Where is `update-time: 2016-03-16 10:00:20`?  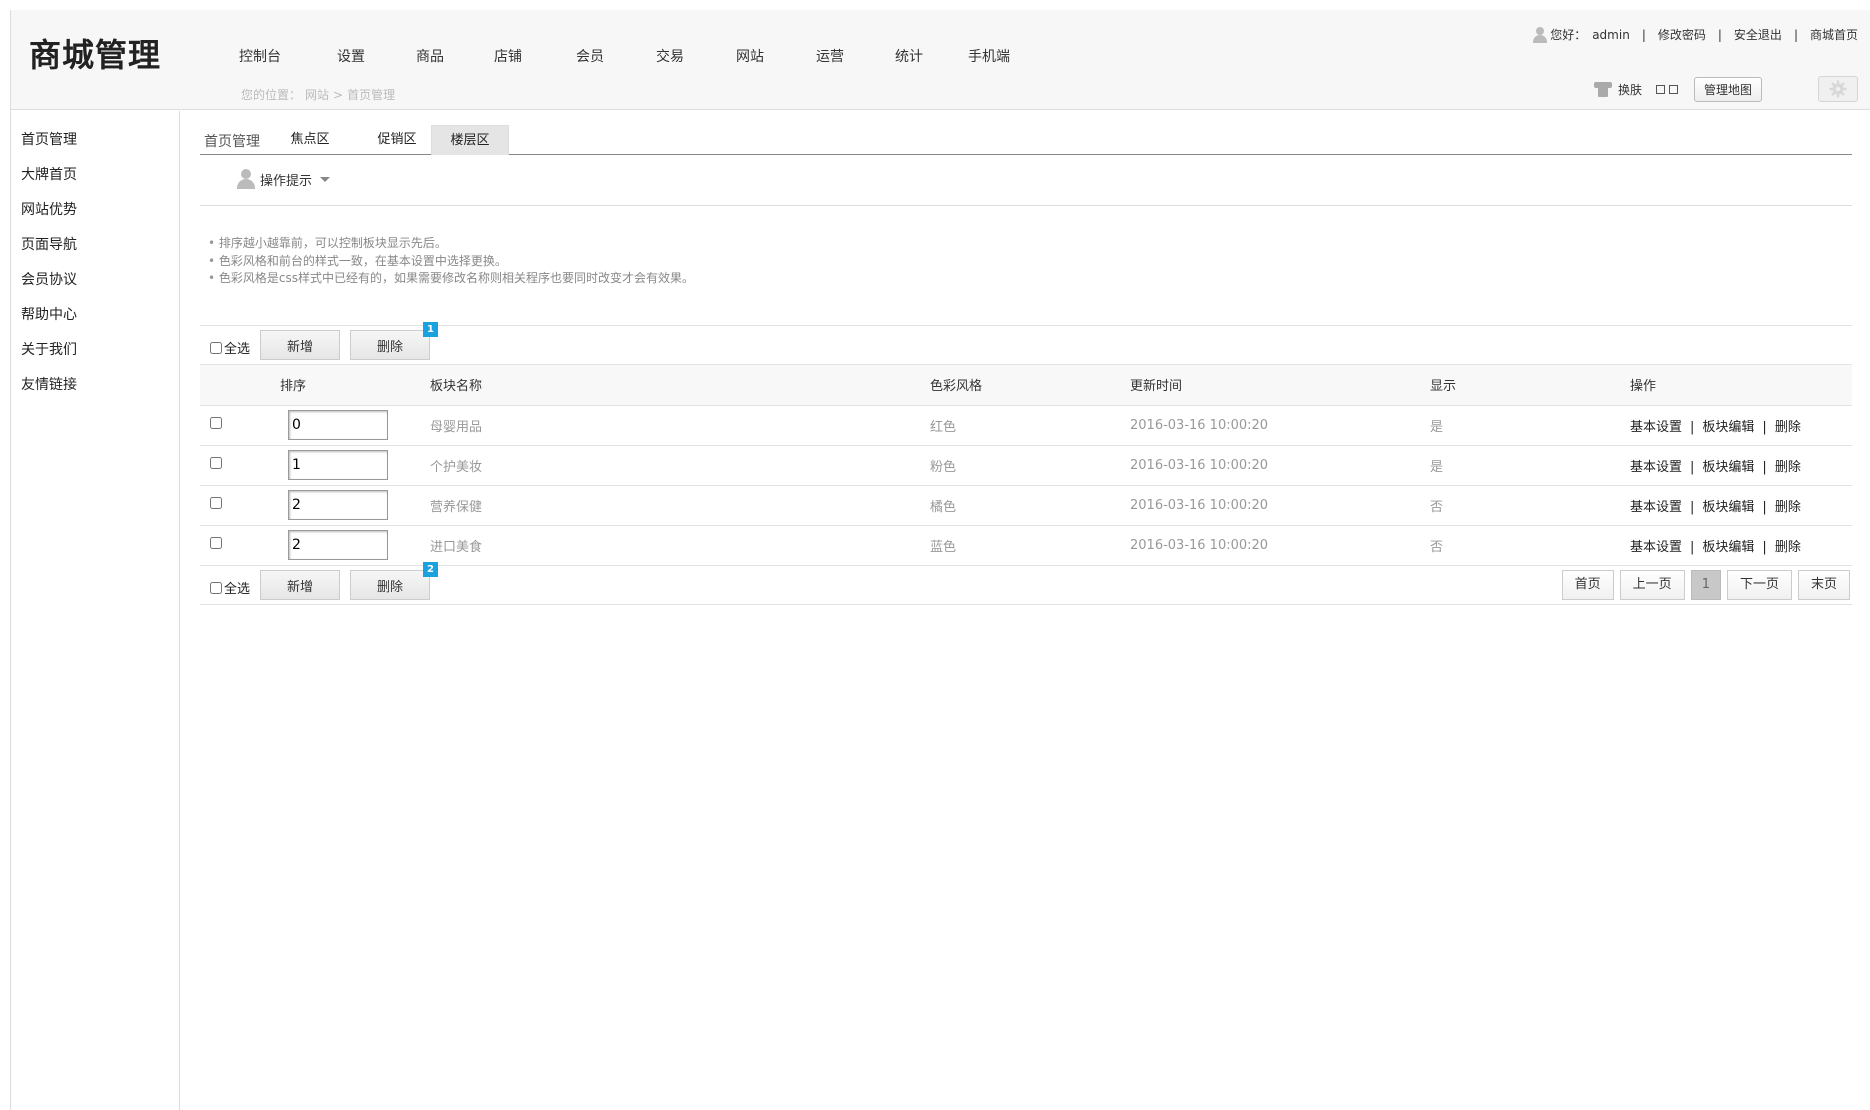
update-time: 2016-03-16 10:00:20 is located at coordinates (1280, 505).